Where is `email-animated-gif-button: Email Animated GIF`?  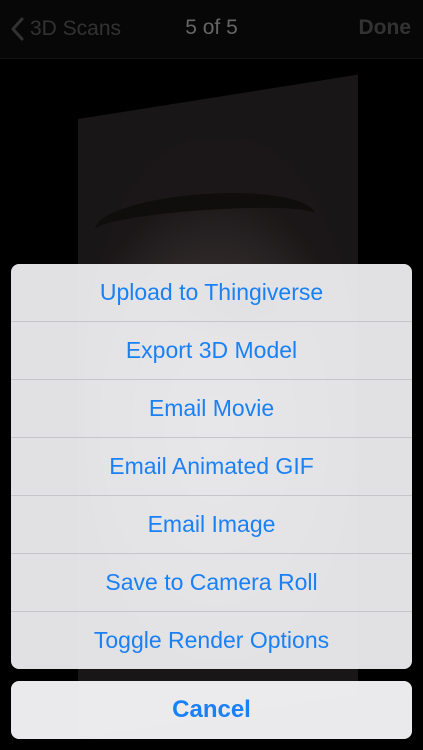 email-animated-gif-button: Email Animated GIF is located at coordinates (211, 466).